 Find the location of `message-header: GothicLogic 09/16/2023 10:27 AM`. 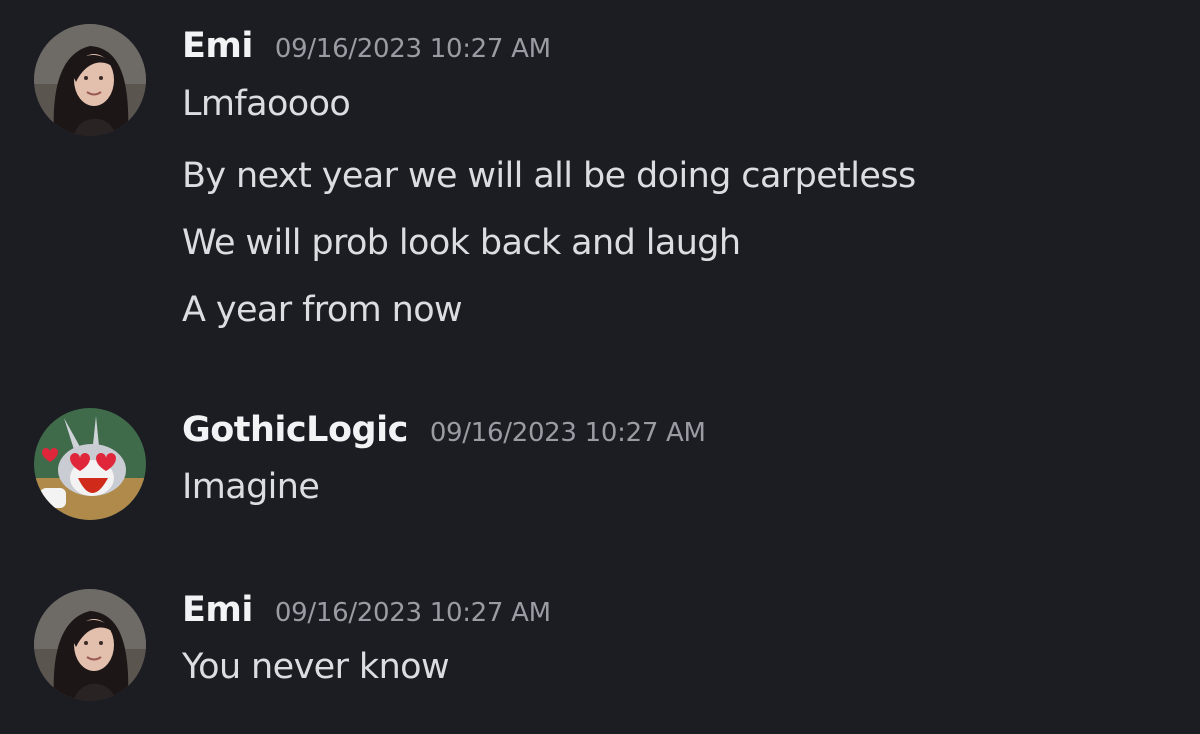

message-header: GothicLogic 09/16/2023 10:27 AM is located at coordinates (444, 430).